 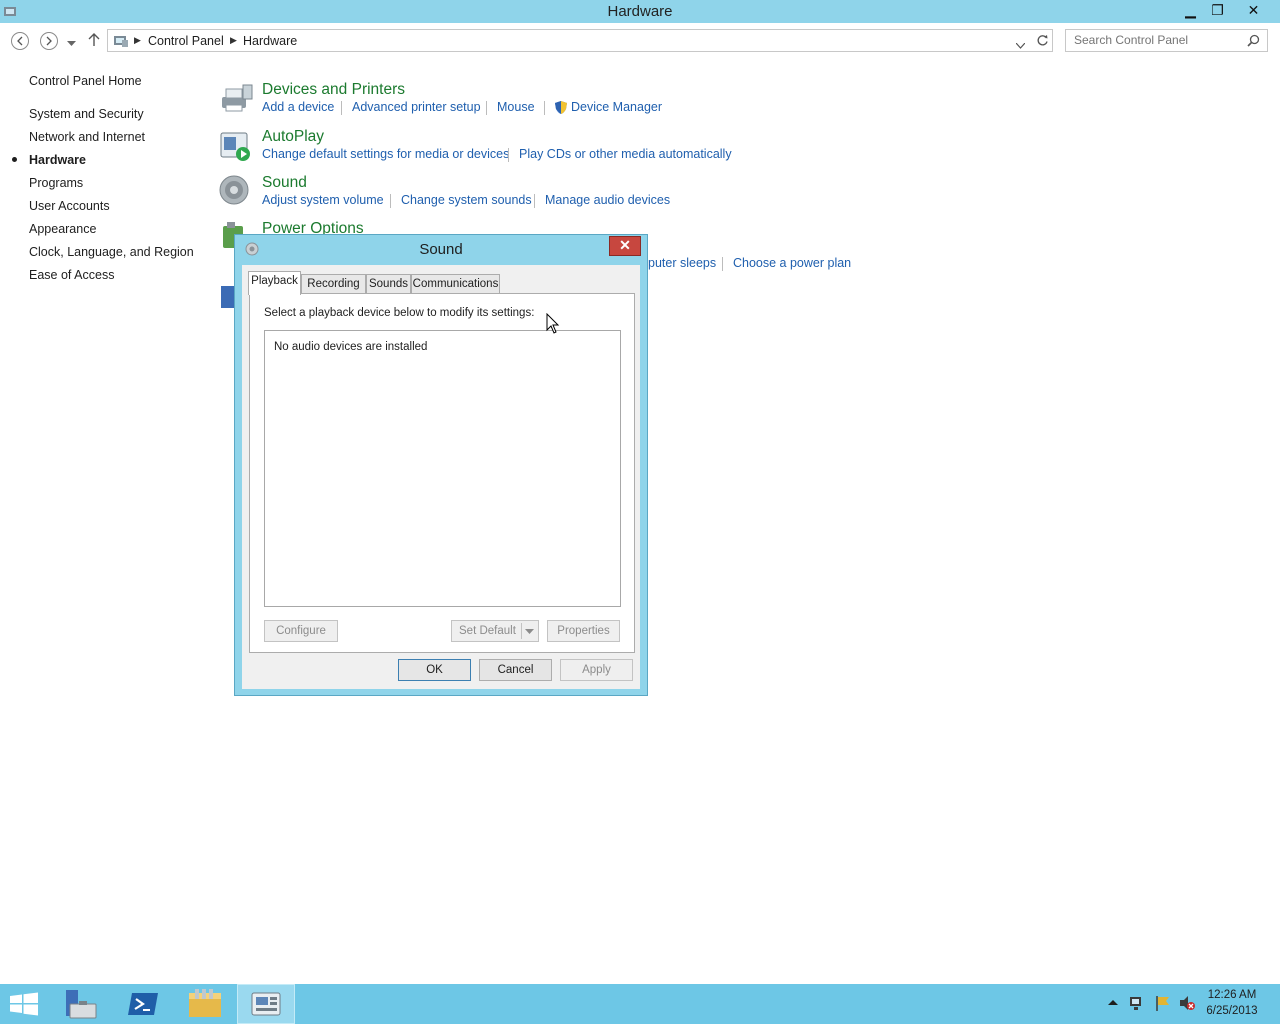 I want to click on sidebar-item-user-accounts: User Accounts, so click(x=69, y=206).